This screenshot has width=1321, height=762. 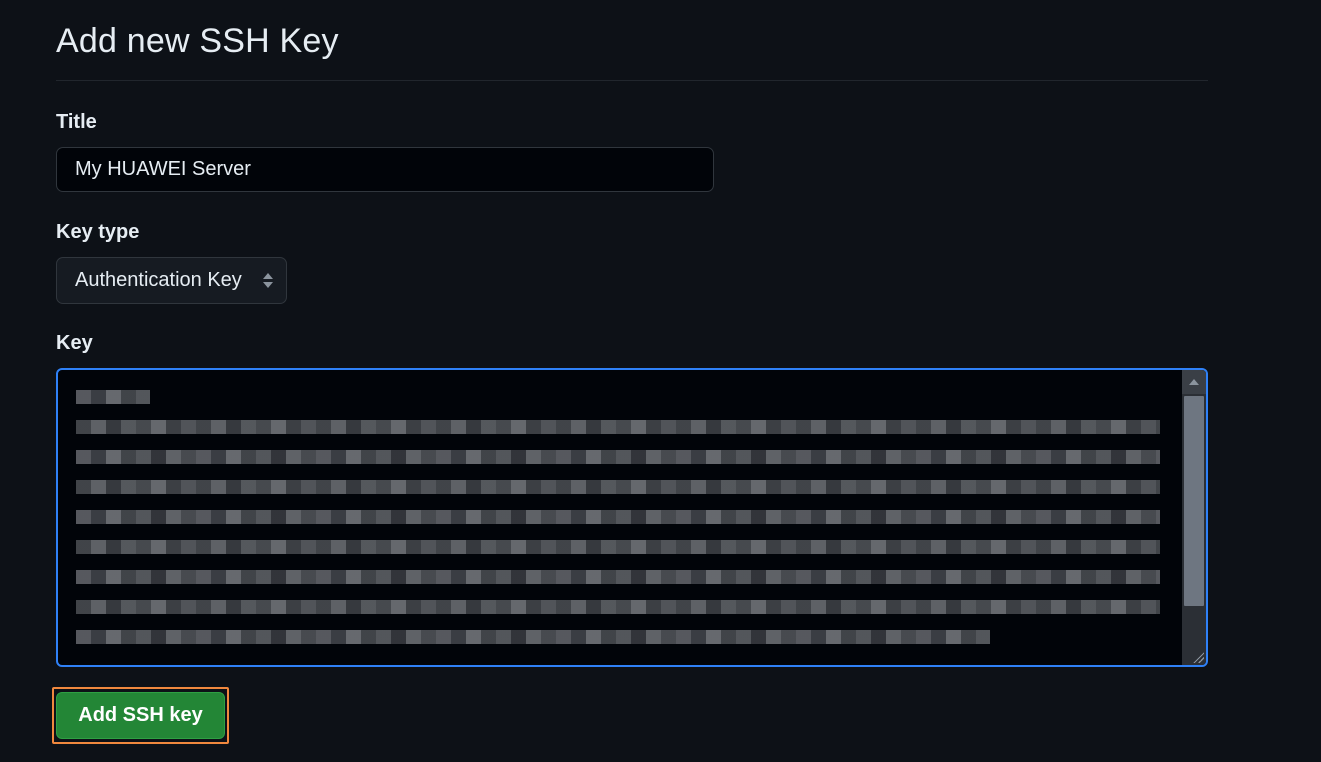 I want to click on page-title: Add new SSH Key, so click(x=197, y=41).